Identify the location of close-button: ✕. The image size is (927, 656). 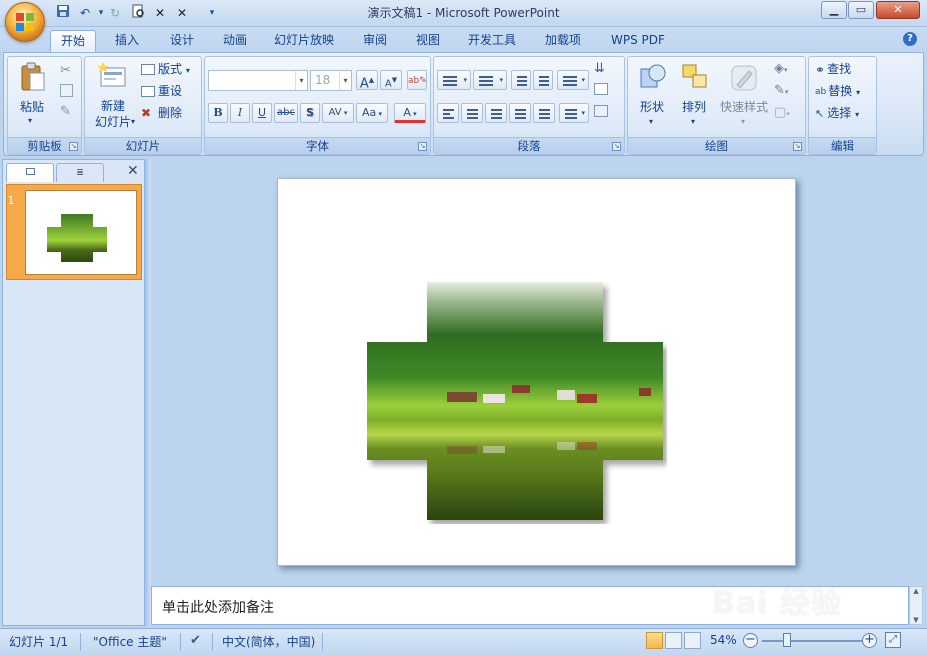
(898, 10).